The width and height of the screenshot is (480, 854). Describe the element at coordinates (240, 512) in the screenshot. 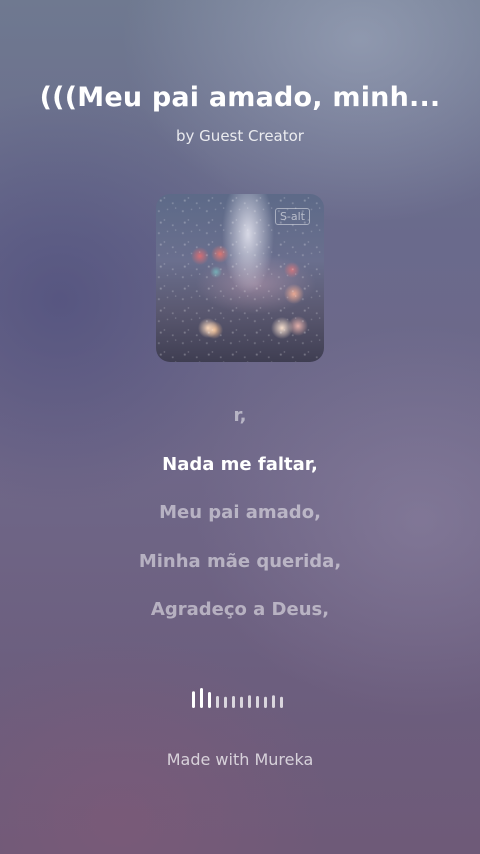

I see `lyric-line: Meu pai amado,` at that location.